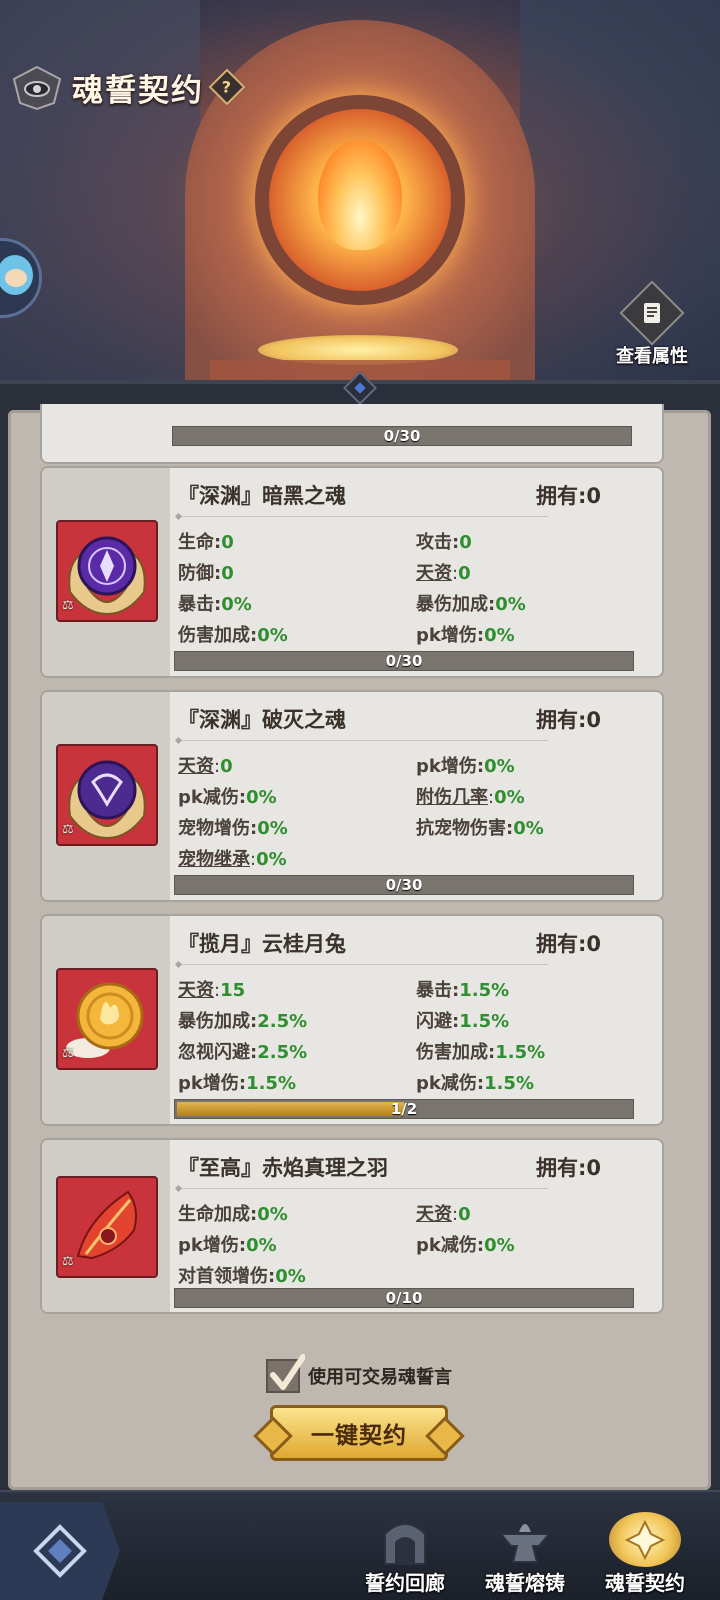 The image size is (720, 1600). I want to click on tab-vow-corridor: 誓约回廊, so click(405, 1556).